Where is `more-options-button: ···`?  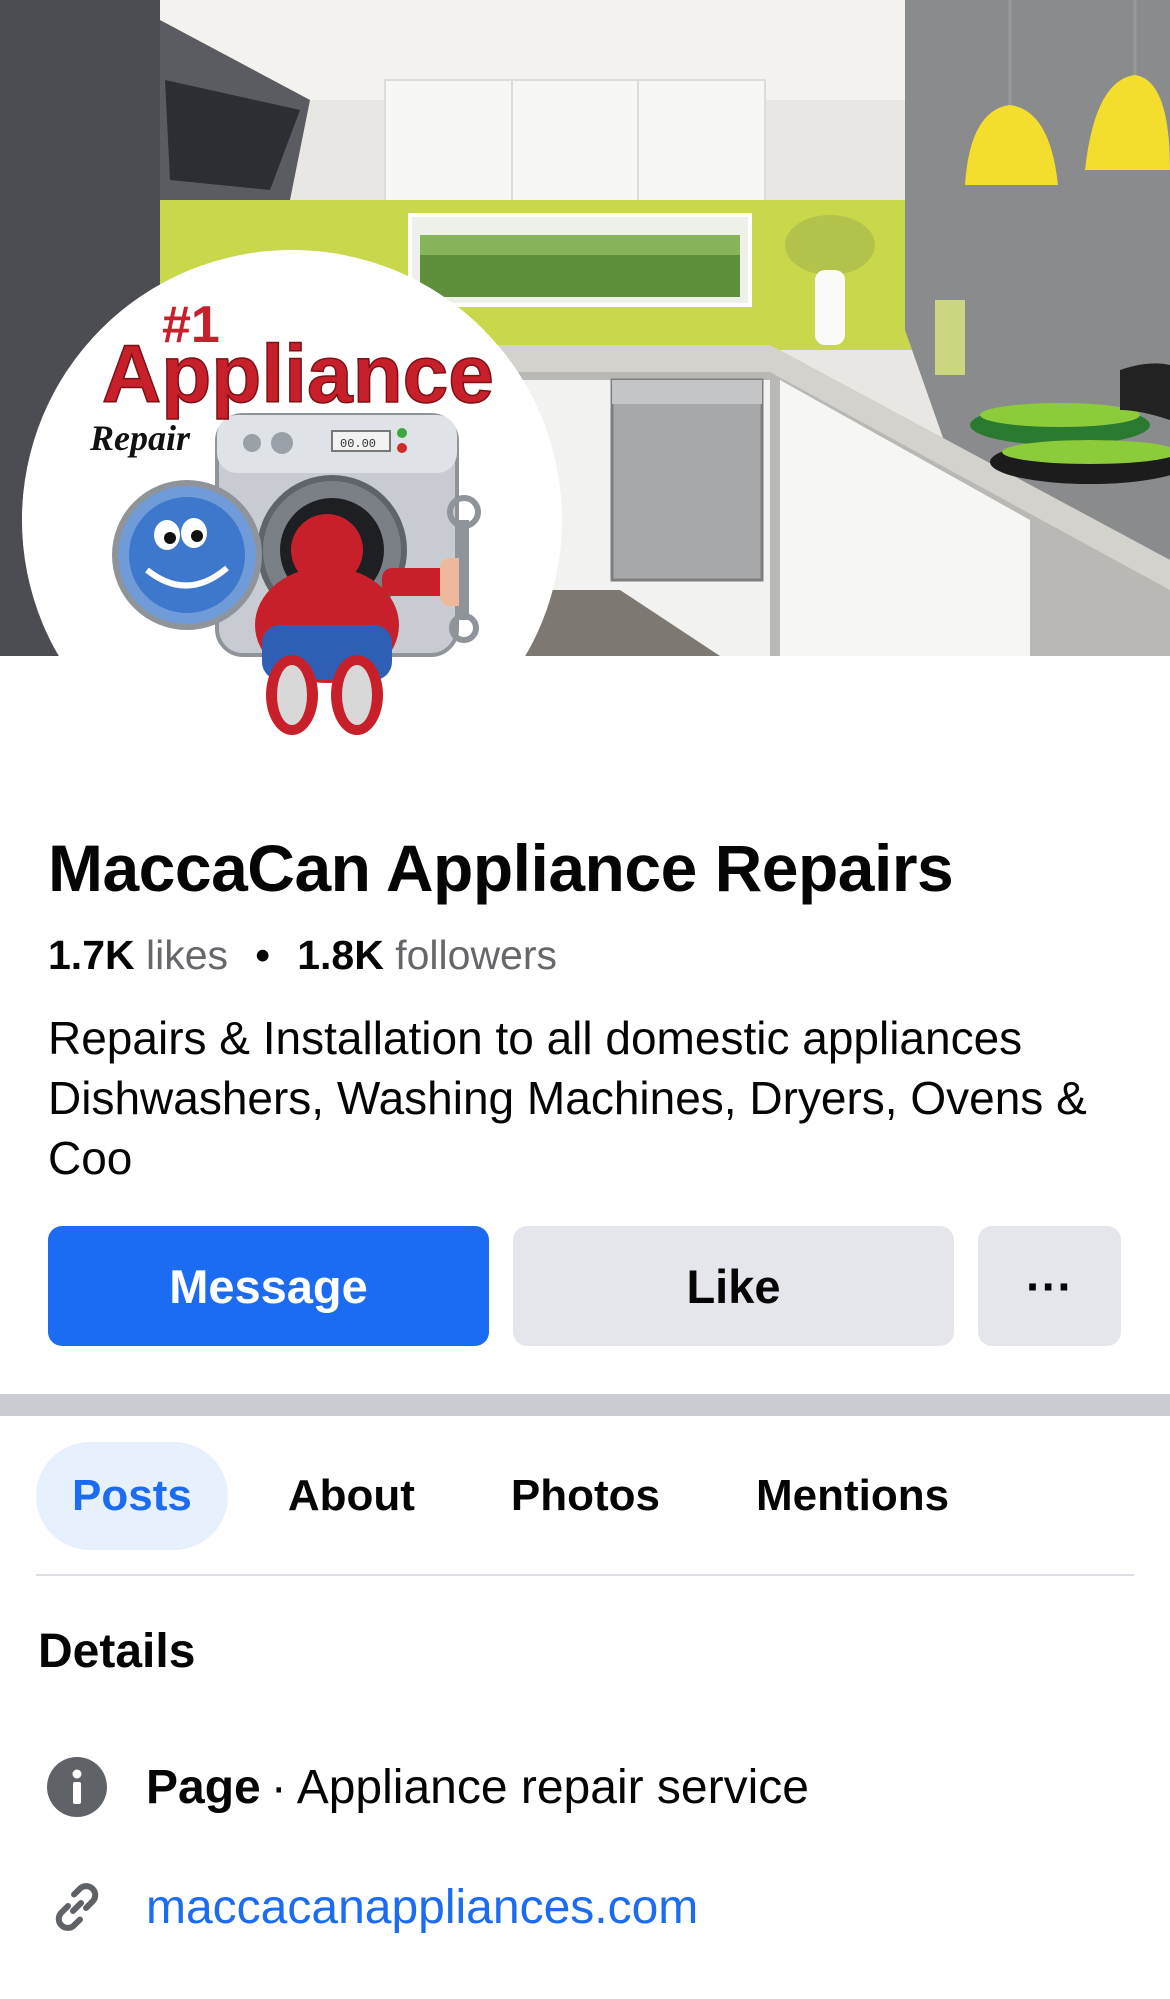 more-options-button: ··· is located at coordinates (1049, 1286).